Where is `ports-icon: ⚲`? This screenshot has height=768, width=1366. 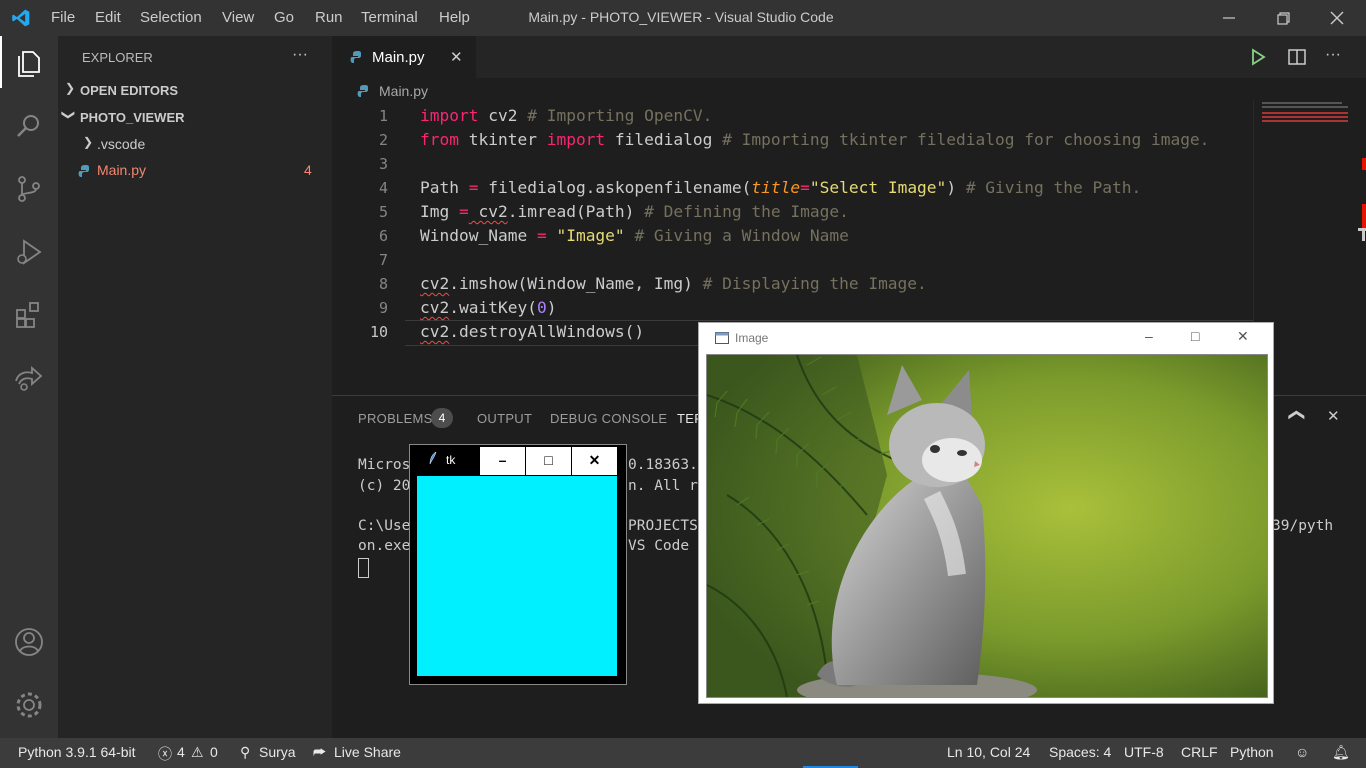 ports-icon: ⚲ is located at coordinates (245, 752).